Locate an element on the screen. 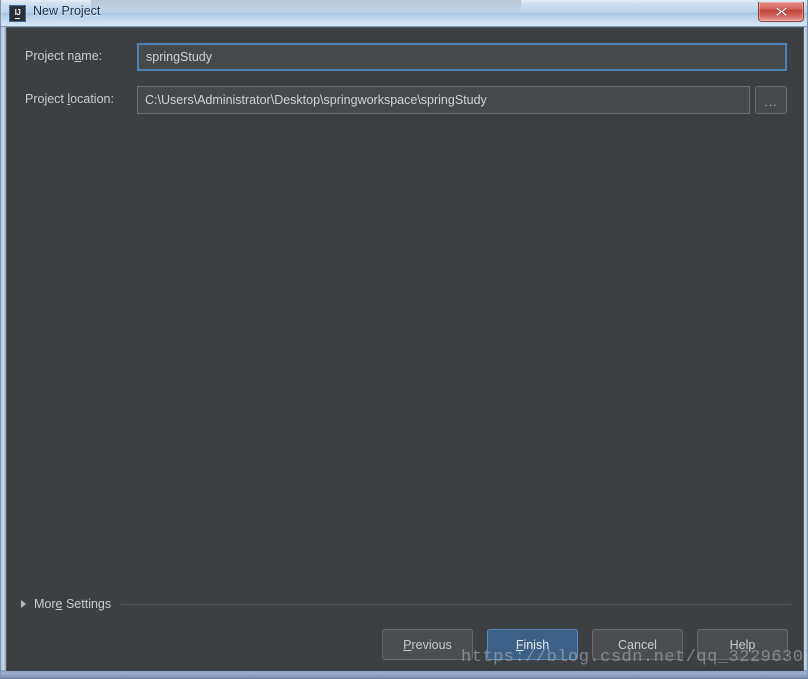 The image size is (808, 679). more-settings-separator is located at coordinates (456, 604).